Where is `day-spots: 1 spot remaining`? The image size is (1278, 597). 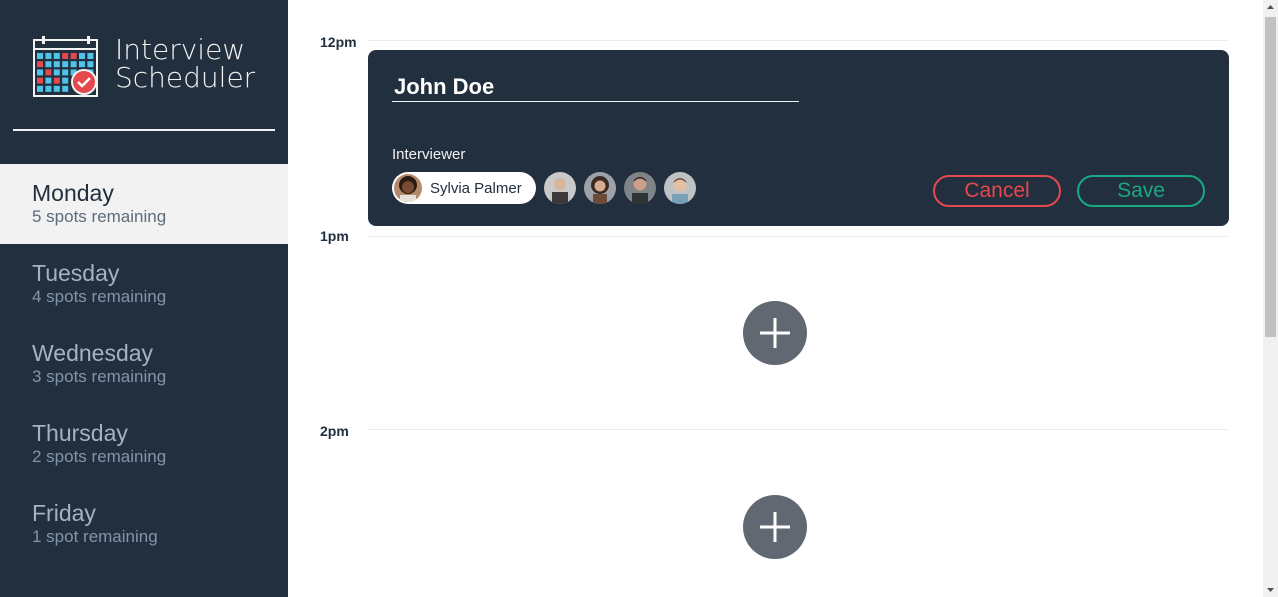 day-spots: 1 spot remaining is located at coordinates (95, 536).